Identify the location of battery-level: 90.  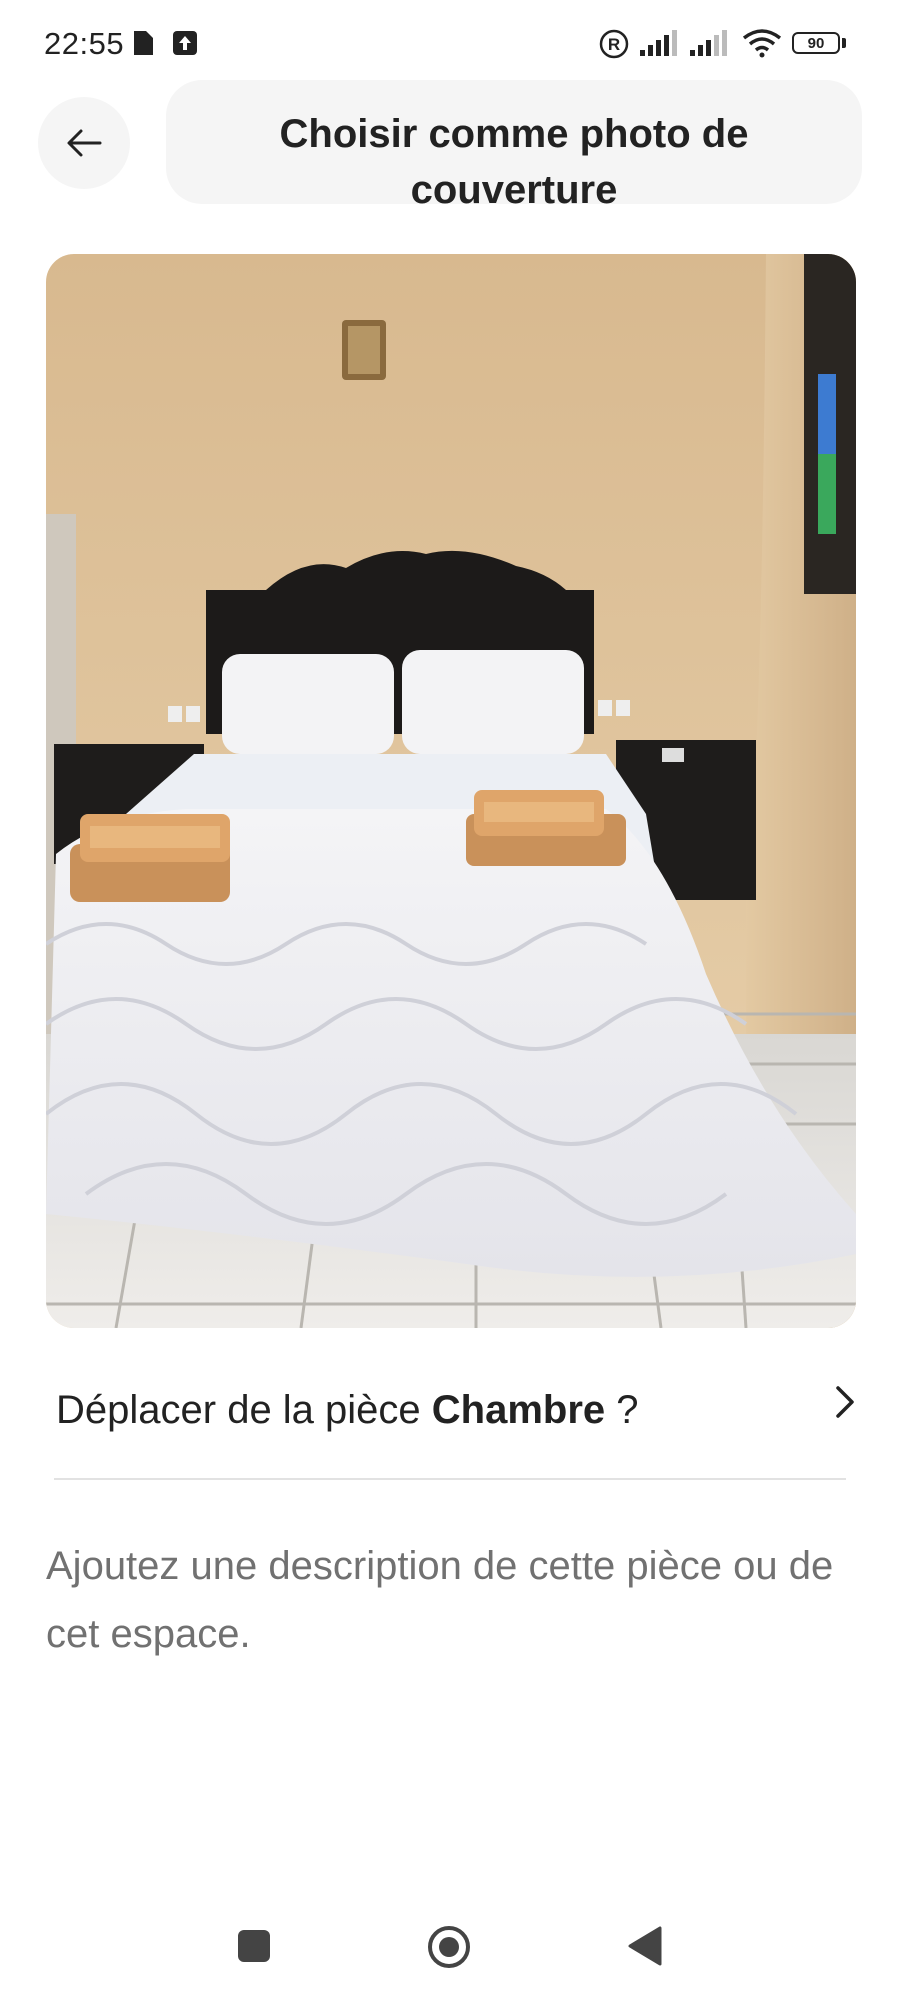
(816, 43).